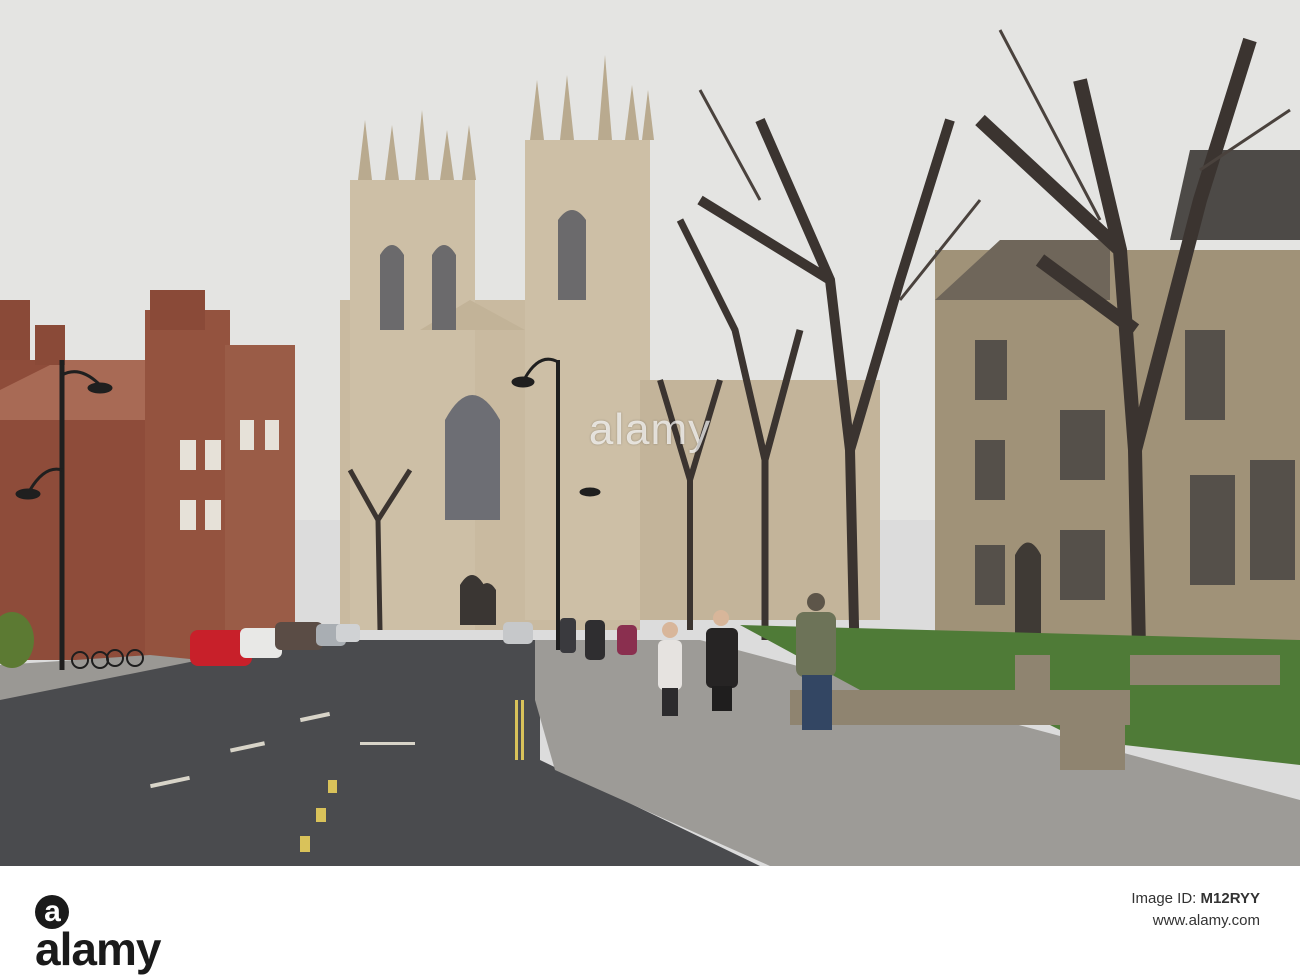 This screenshot has height=975, width=1300. Describe the element at coordinates (910, 899) in the screenshot. I see `image-id-line: Image ID: M12RYY` at that location.